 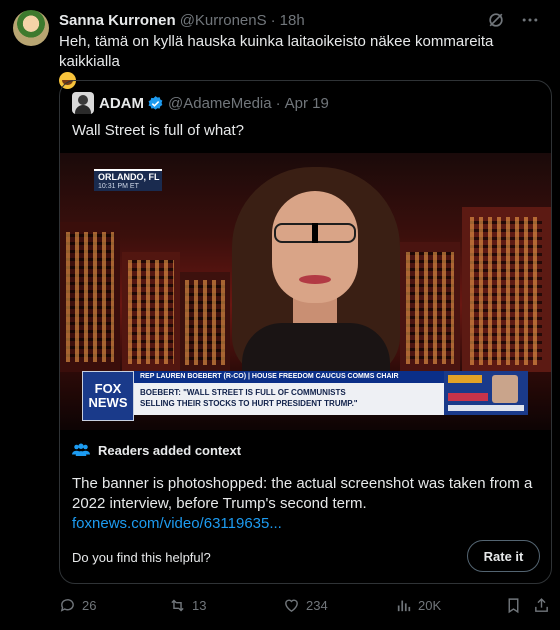 I want to click on chyron-side-panel, so click(x=486, y=393).